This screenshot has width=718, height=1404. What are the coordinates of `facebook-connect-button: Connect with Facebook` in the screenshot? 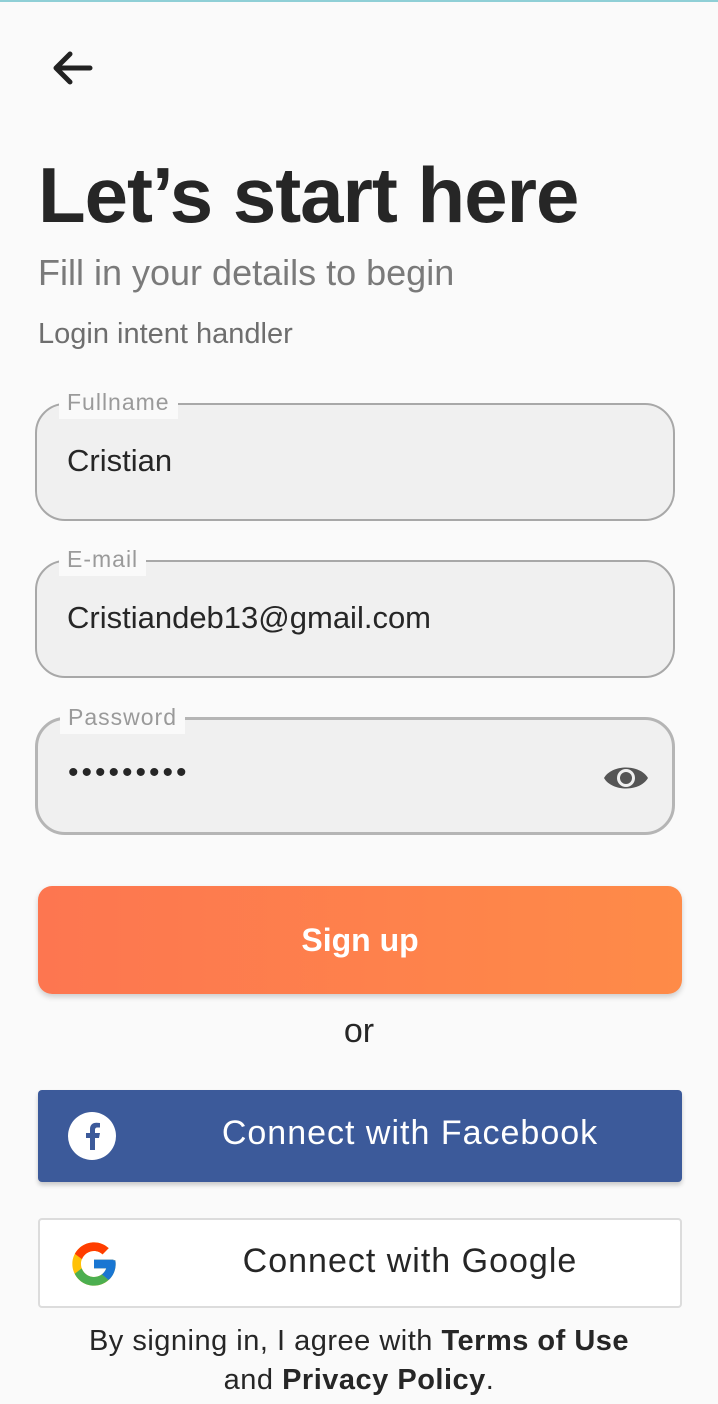 It's located at (360, 1136).